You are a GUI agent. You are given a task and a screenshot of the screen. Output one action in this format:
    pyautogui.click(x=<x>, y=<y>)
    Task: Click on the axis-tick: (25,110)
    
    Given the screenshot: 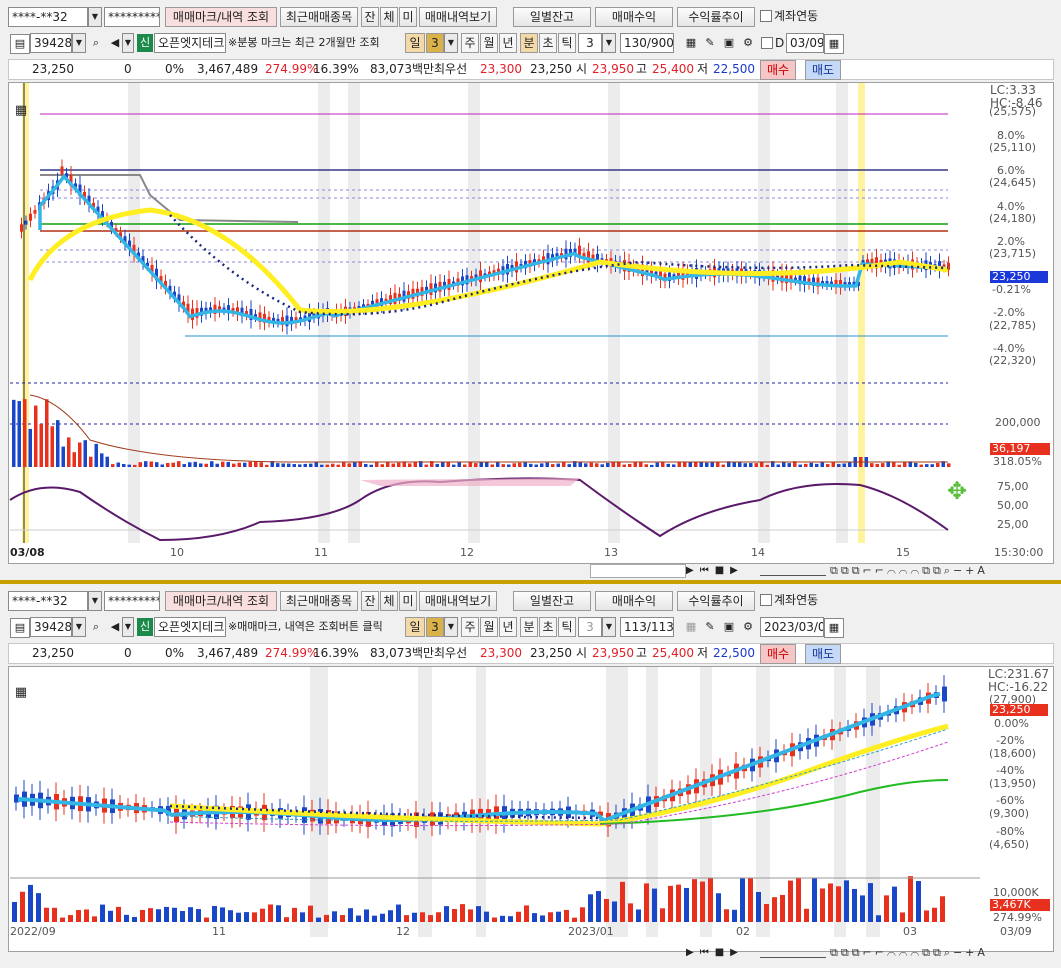 What is the action you would take?
    pyautogui.click(x=1013, y=147)
    